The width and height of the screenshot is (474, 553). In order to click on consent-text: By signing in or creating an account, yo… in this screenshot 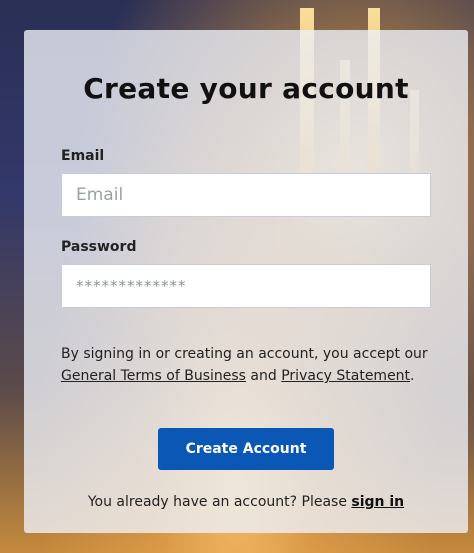, I will do `click(247, 365)`.